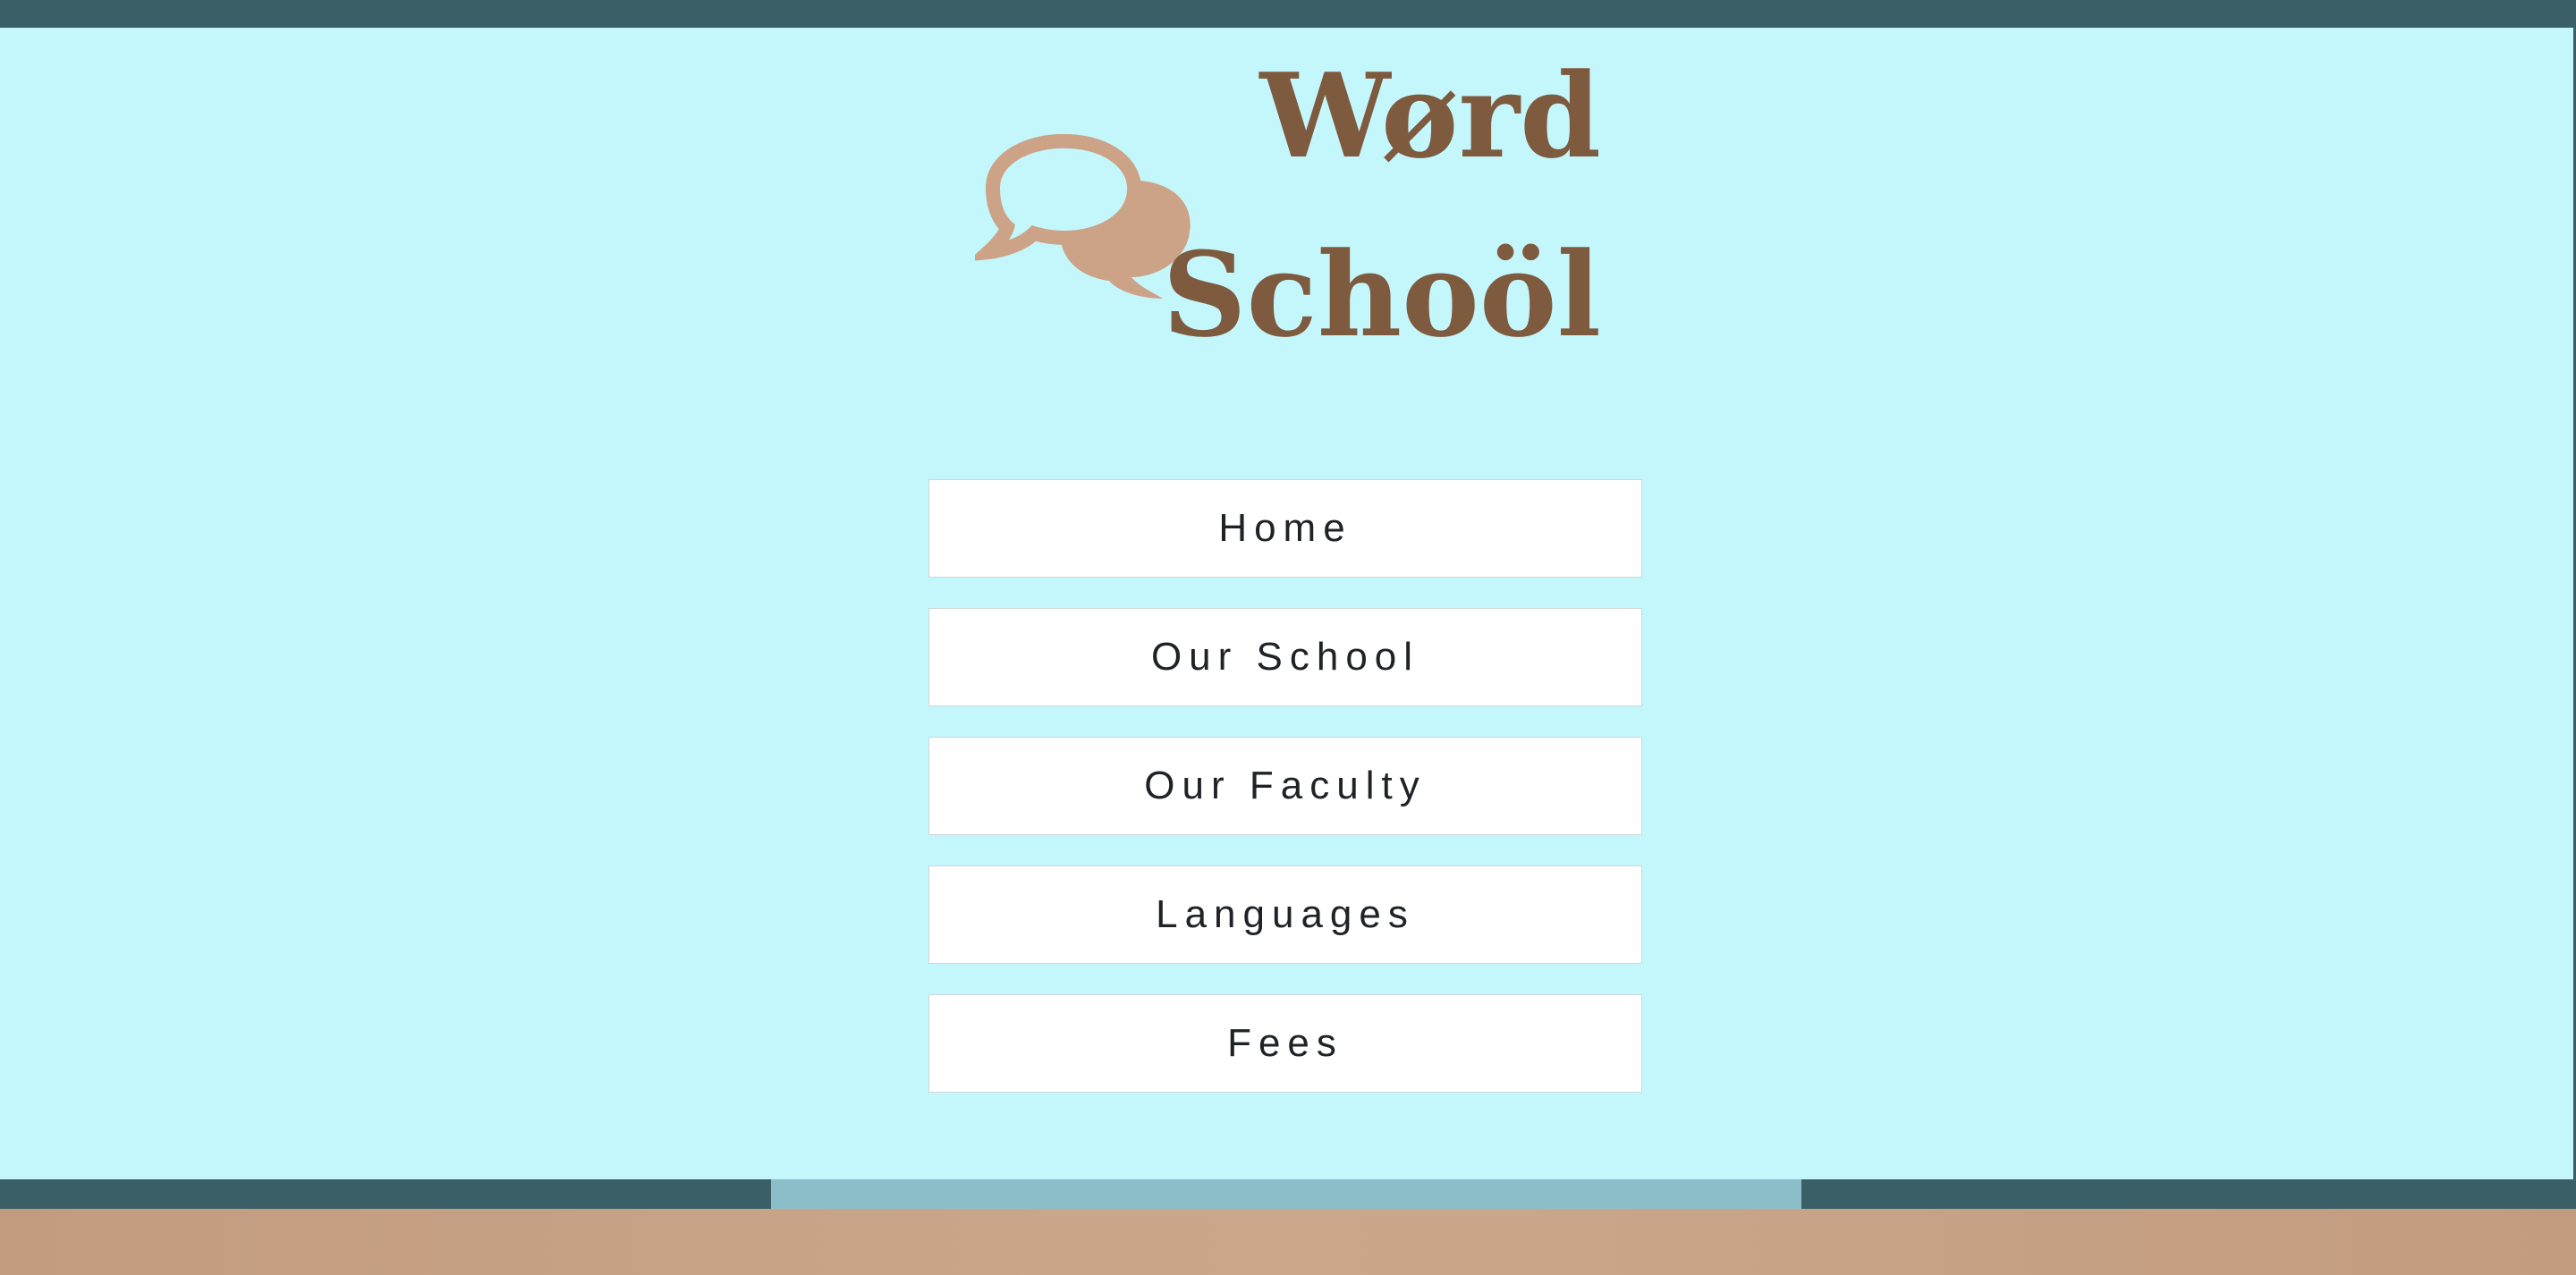 The width and height of the screenshot is (2576, 1275). I want to click on floor-strip, so click(1288, 1242).